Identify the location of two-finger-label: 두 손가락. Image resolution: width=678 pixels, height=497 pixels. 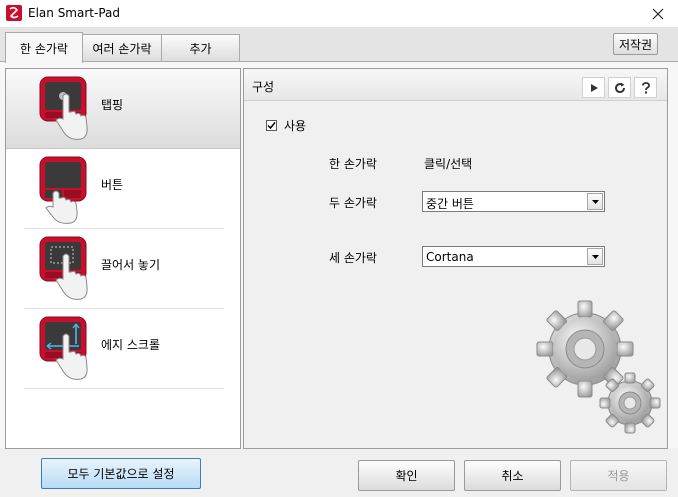
(353, 203).